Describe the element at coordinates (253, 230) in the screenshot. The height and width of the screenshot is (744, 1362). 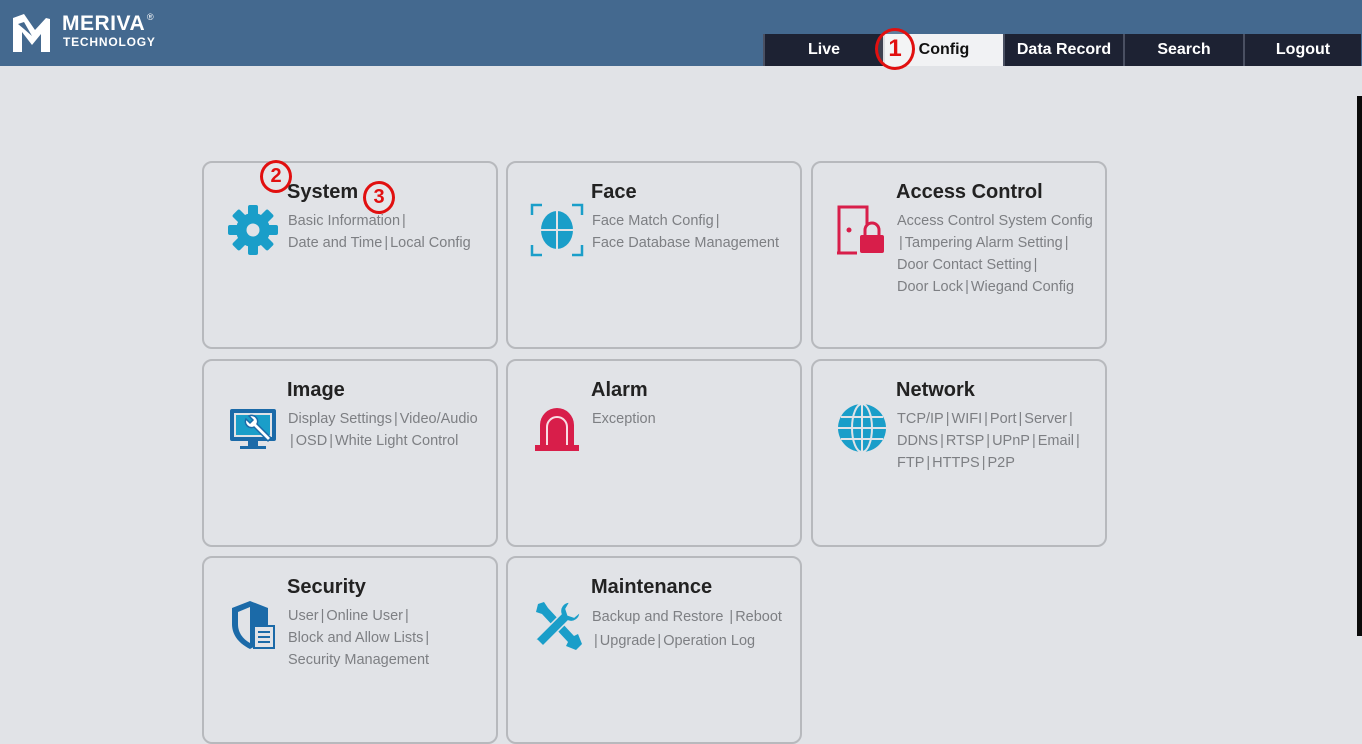
I see `gear-icon` at that location.